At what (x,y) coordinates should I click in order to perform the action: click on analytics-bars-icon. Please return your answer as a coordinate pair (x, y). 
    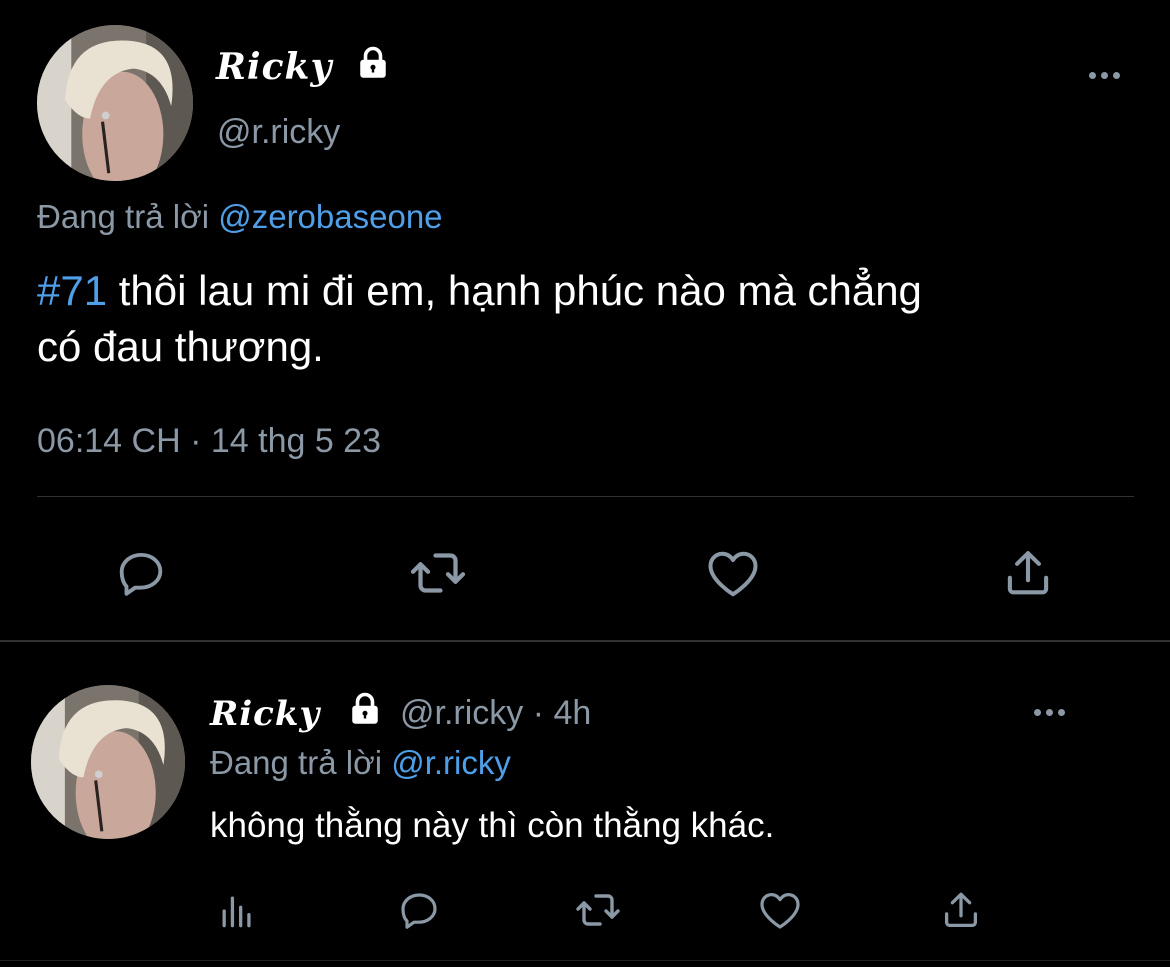
    Looking at the image, I should click on (236, 912).